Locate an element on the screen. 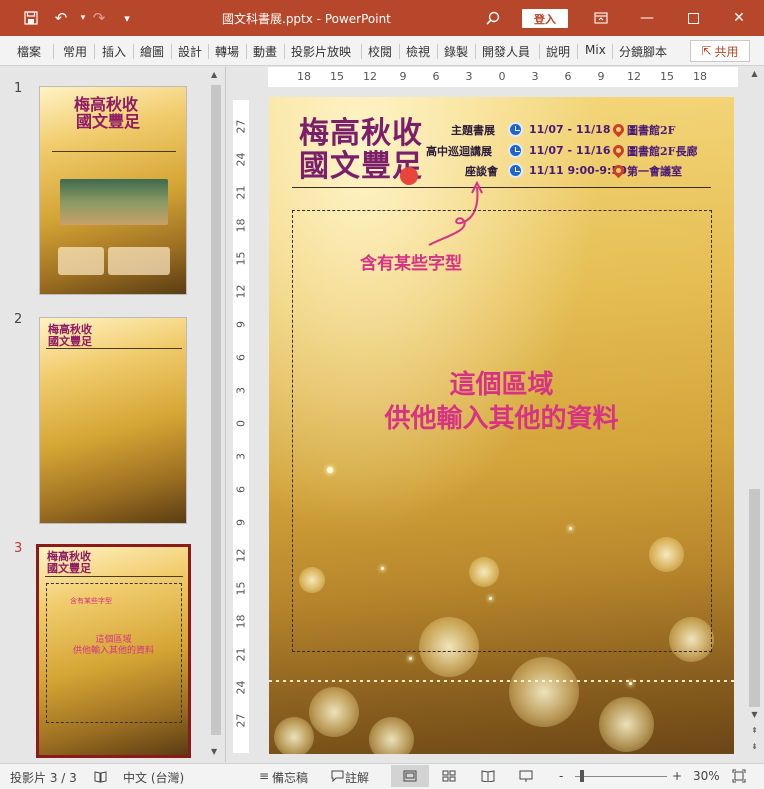 The image size is (764, 789). editor-scrollbar: ▲ ▼ ⇞ ⇟ is located at coordinates (754, 414).